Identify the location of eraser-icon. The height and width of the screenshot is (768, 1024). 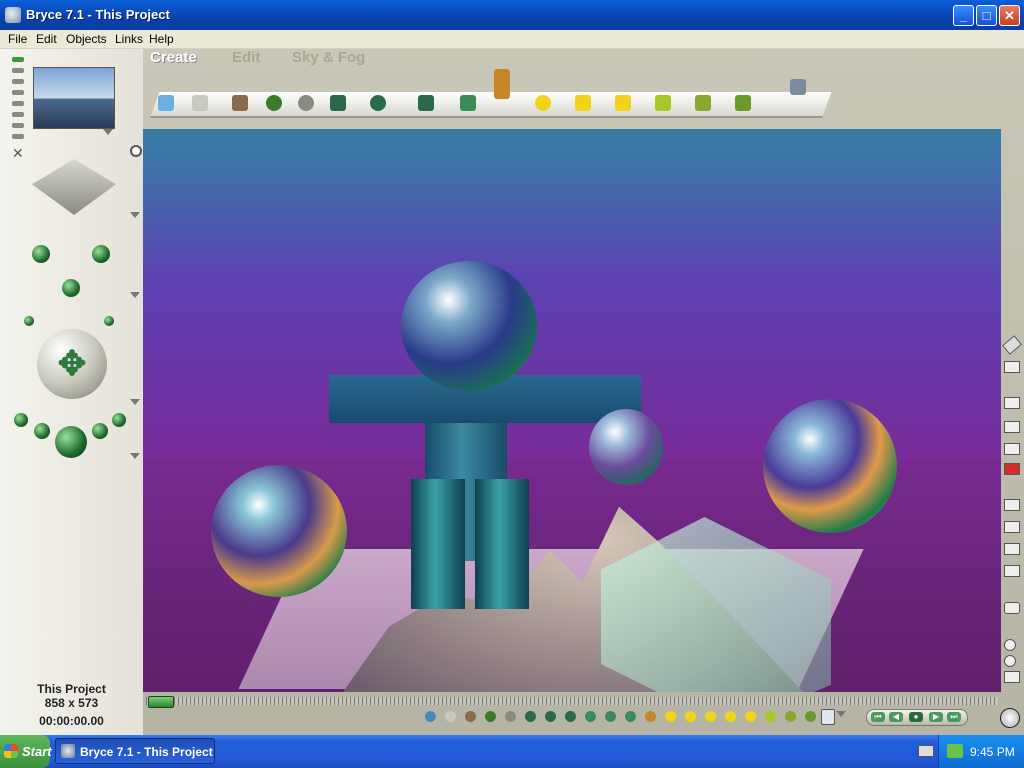
(1012, 367).